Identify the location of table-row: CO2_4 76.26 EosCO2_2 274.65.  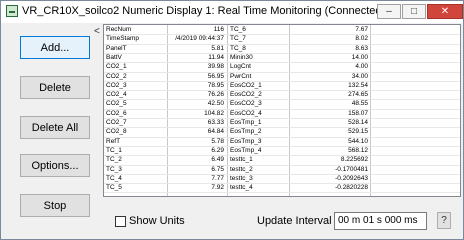
(282, 95).